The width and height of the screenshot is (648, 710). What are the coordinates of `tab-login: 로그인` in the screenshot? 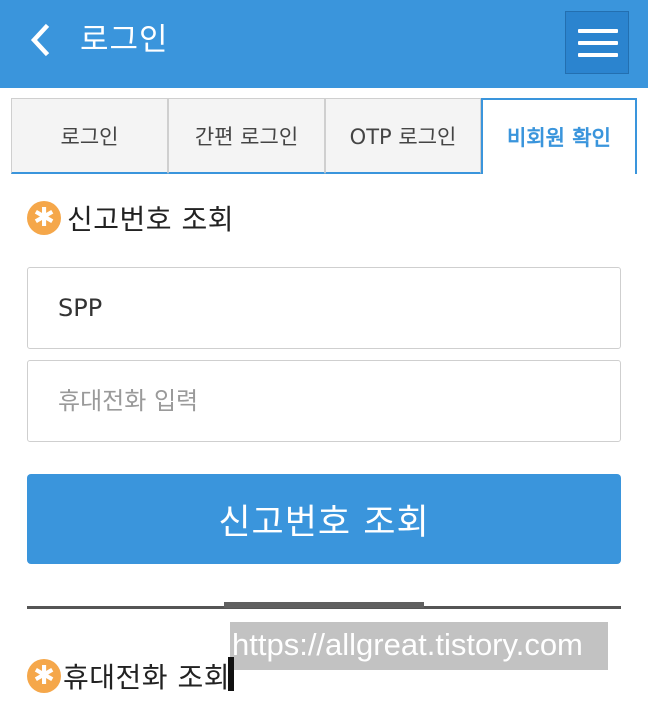 It's located at (89, 136).